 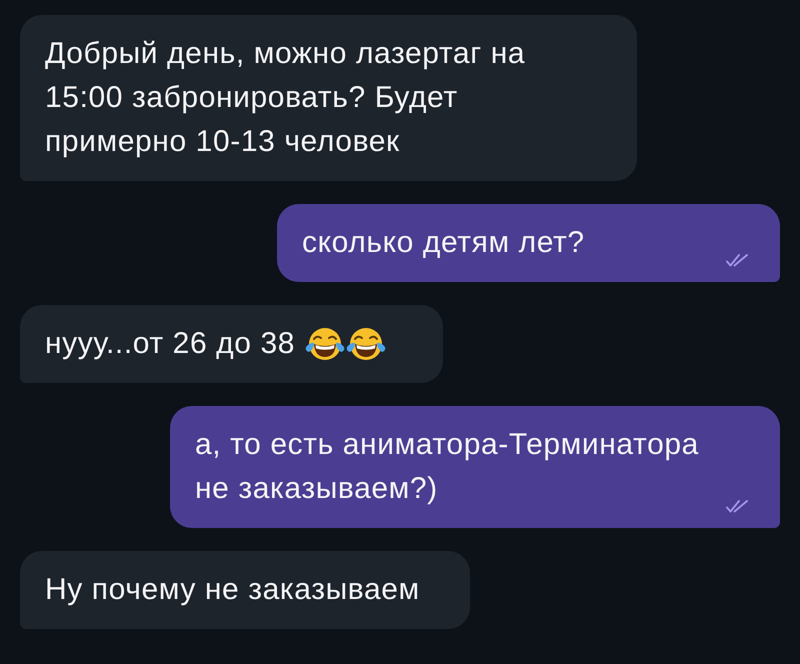 I want to click on message-text: а, то есть аниматора-Терминатора не заказываем?), so click(x=447, y=467).